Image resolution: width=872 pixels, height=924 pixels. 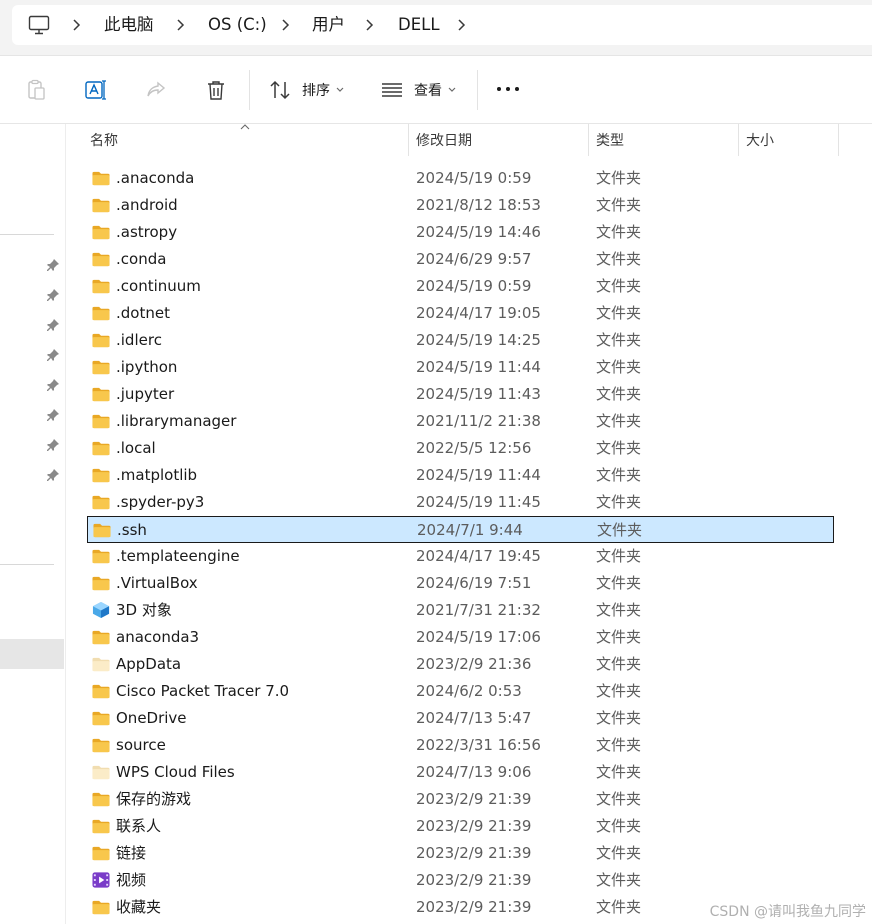 What do you see at coordinates (474, 664) in the screenshot?
I see `file-modified-date: 2023/2/9 21:36` at bounding box center [474, 664].